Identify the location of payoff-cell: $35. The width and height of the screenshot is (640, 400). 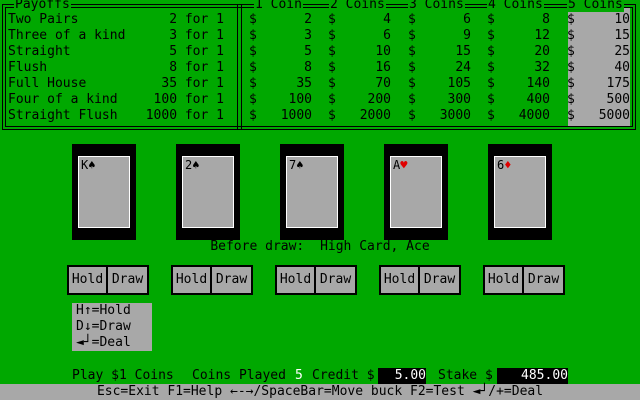
(280, 84).